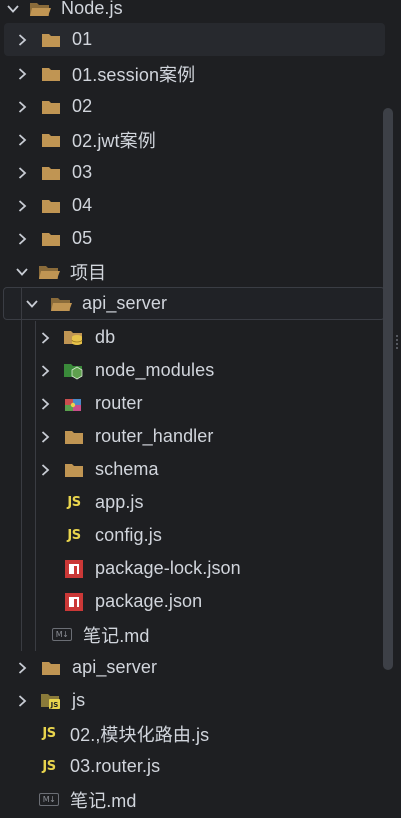 This screenshot has height=818, width=401. I want to click on scrollbar-thumb, so click(388, 389).